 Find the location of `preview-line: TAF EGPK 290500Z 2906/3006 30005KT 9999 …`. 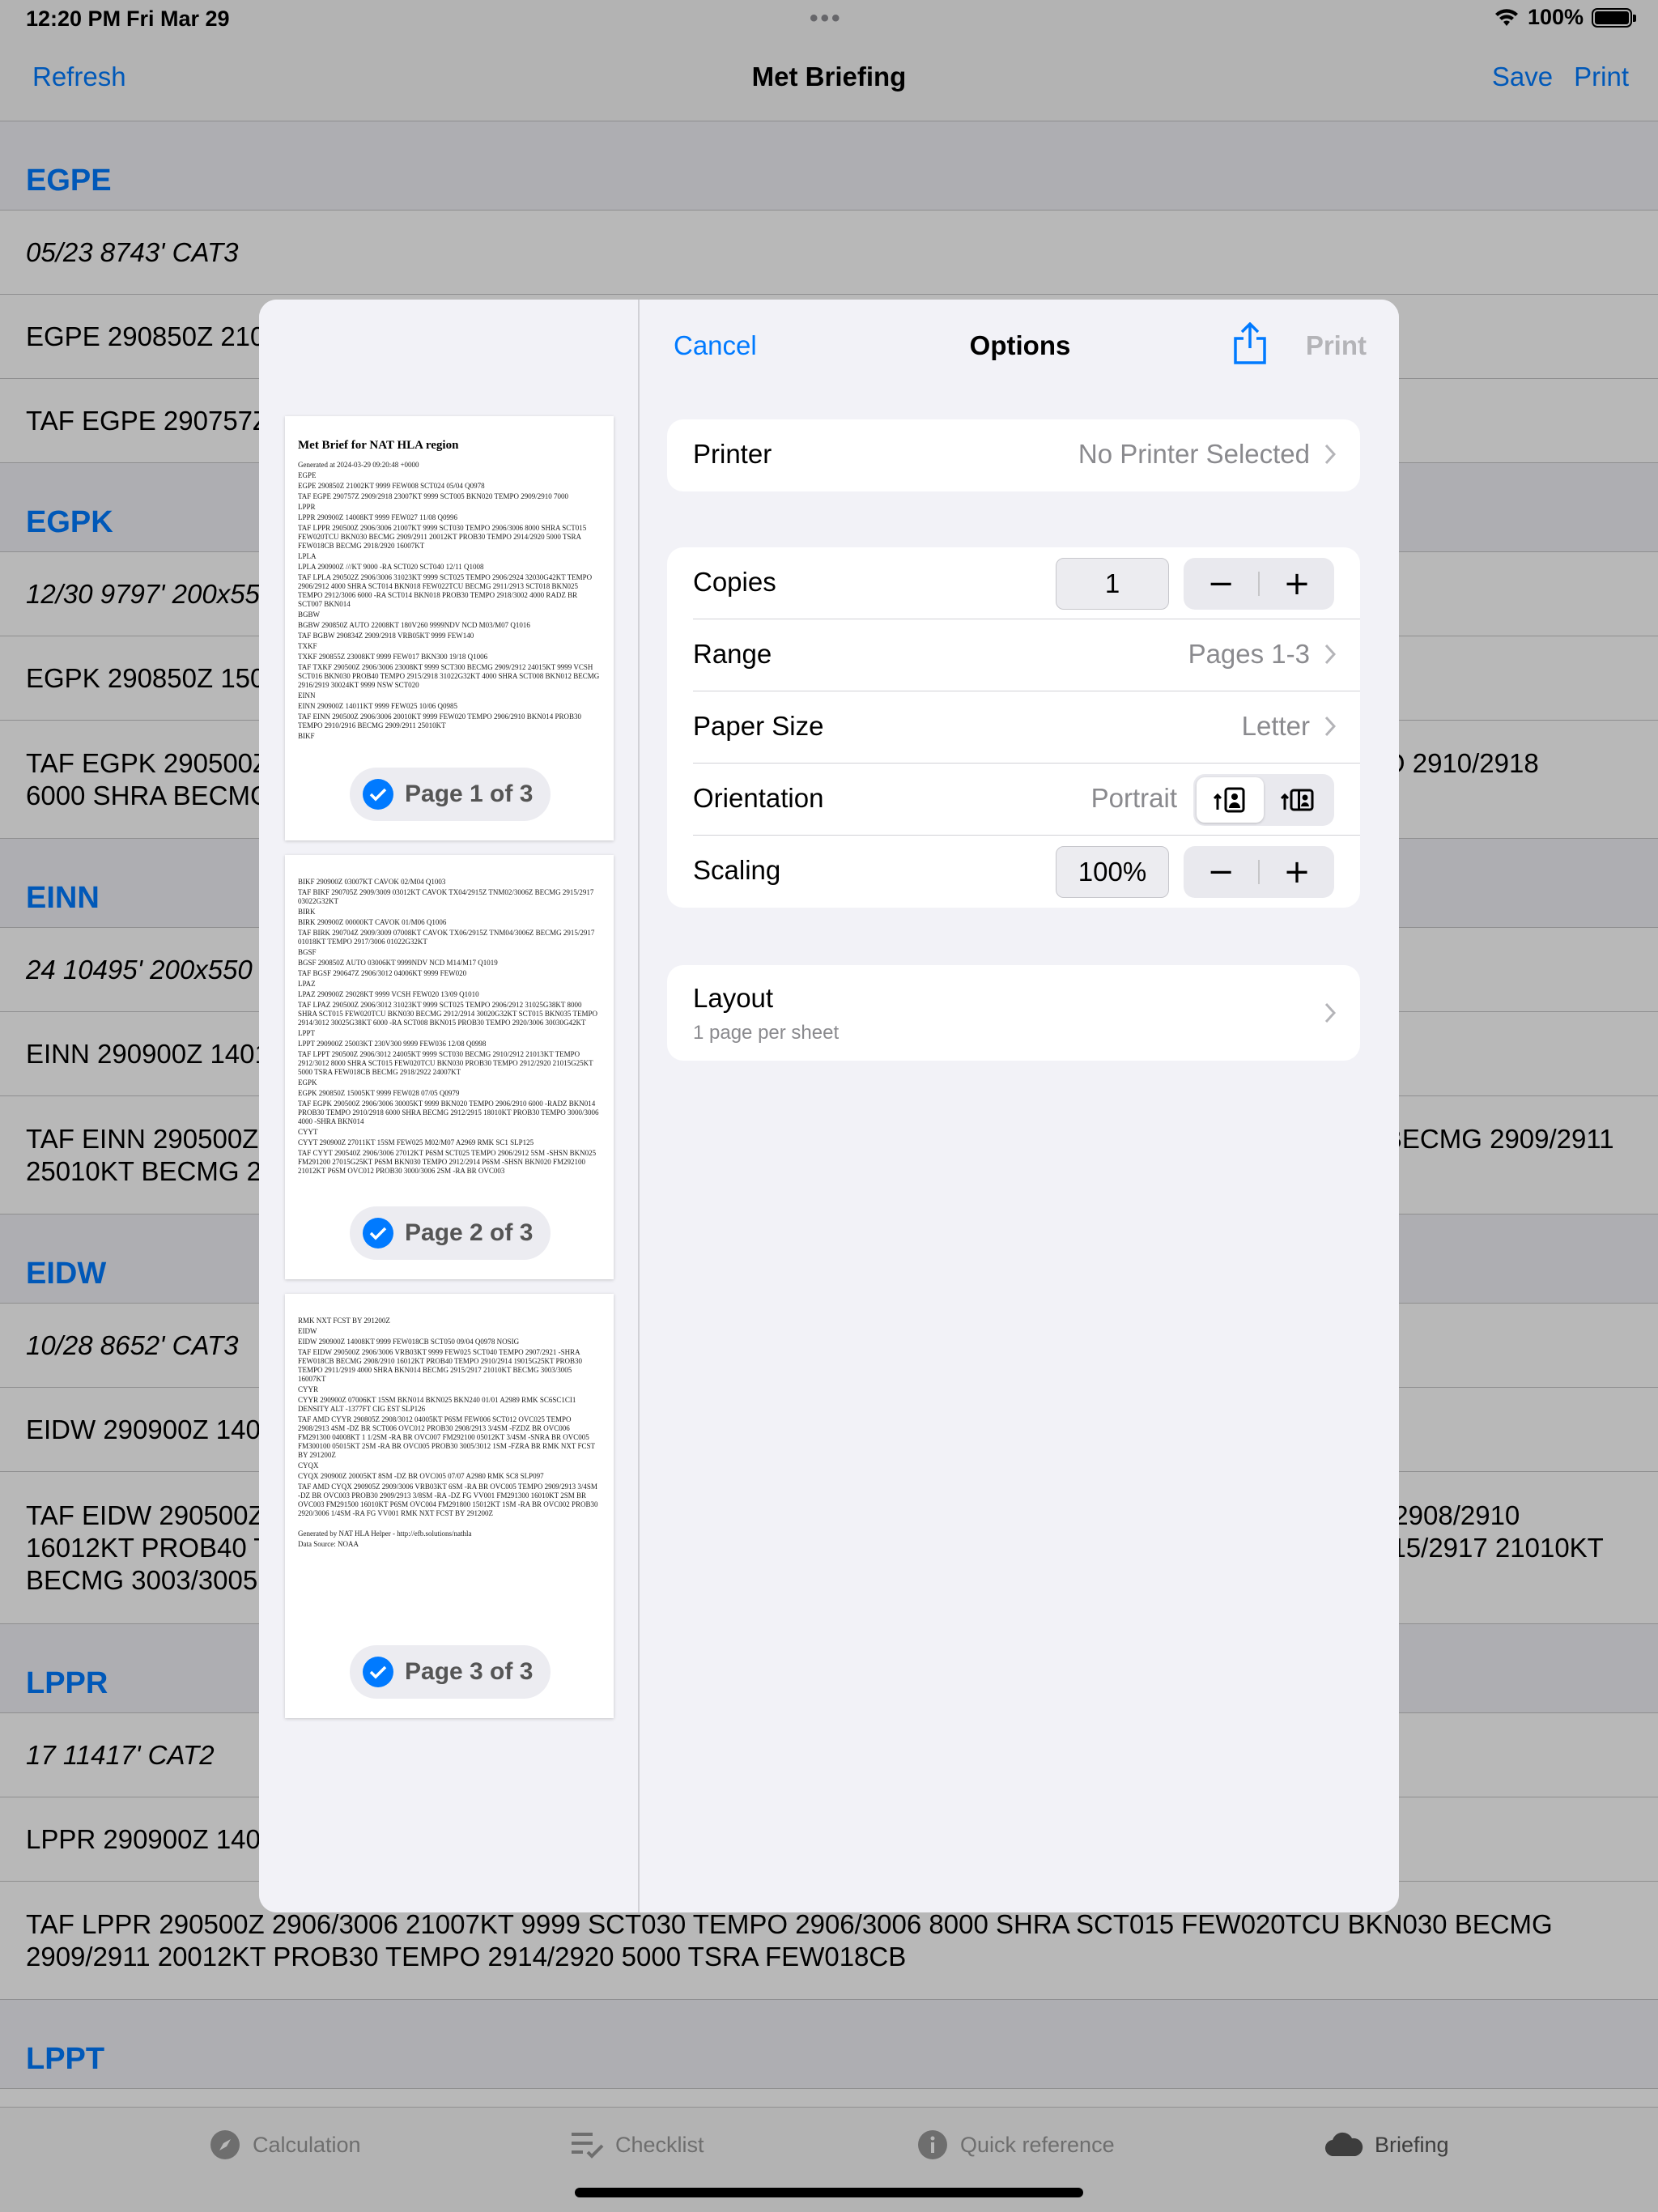

preview-line: TAF EGPK 290500Z 2906/3006 30005KT 9999 … is located at coordinates (448, 1112).